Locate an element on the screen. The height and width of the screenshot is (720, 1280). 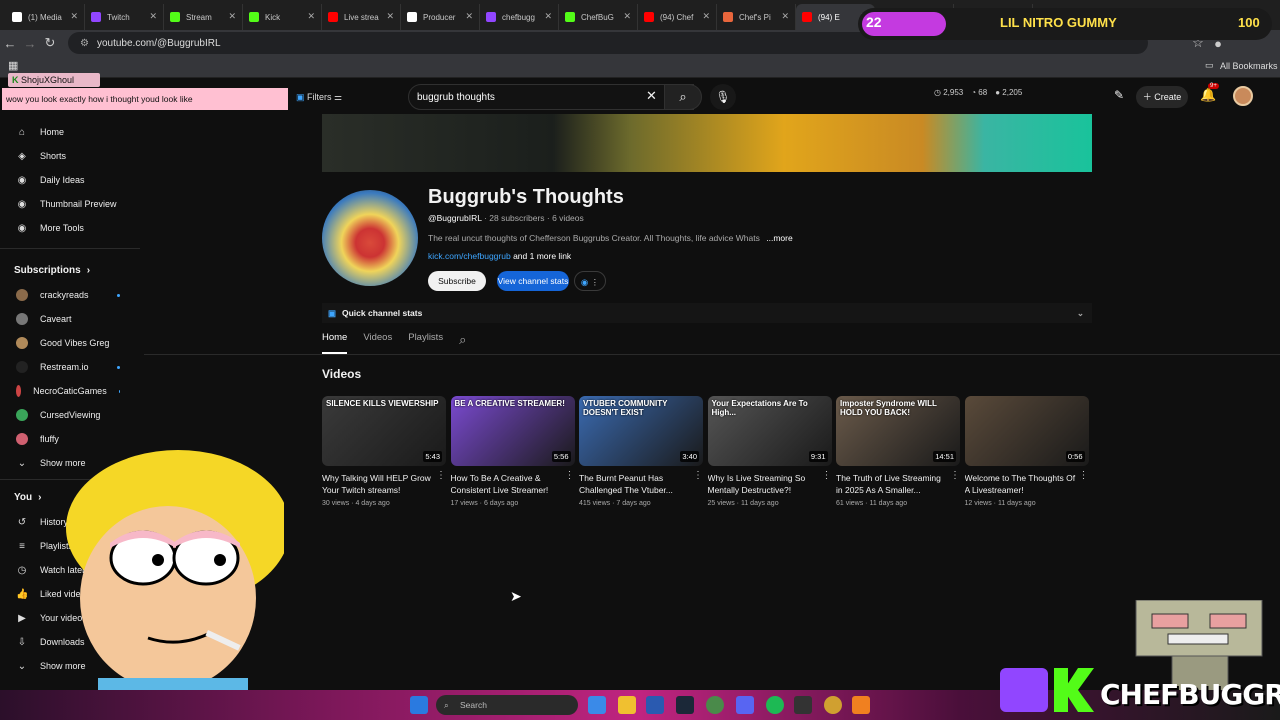
kick-badge-icon: K is located at coordinates (16, 80).